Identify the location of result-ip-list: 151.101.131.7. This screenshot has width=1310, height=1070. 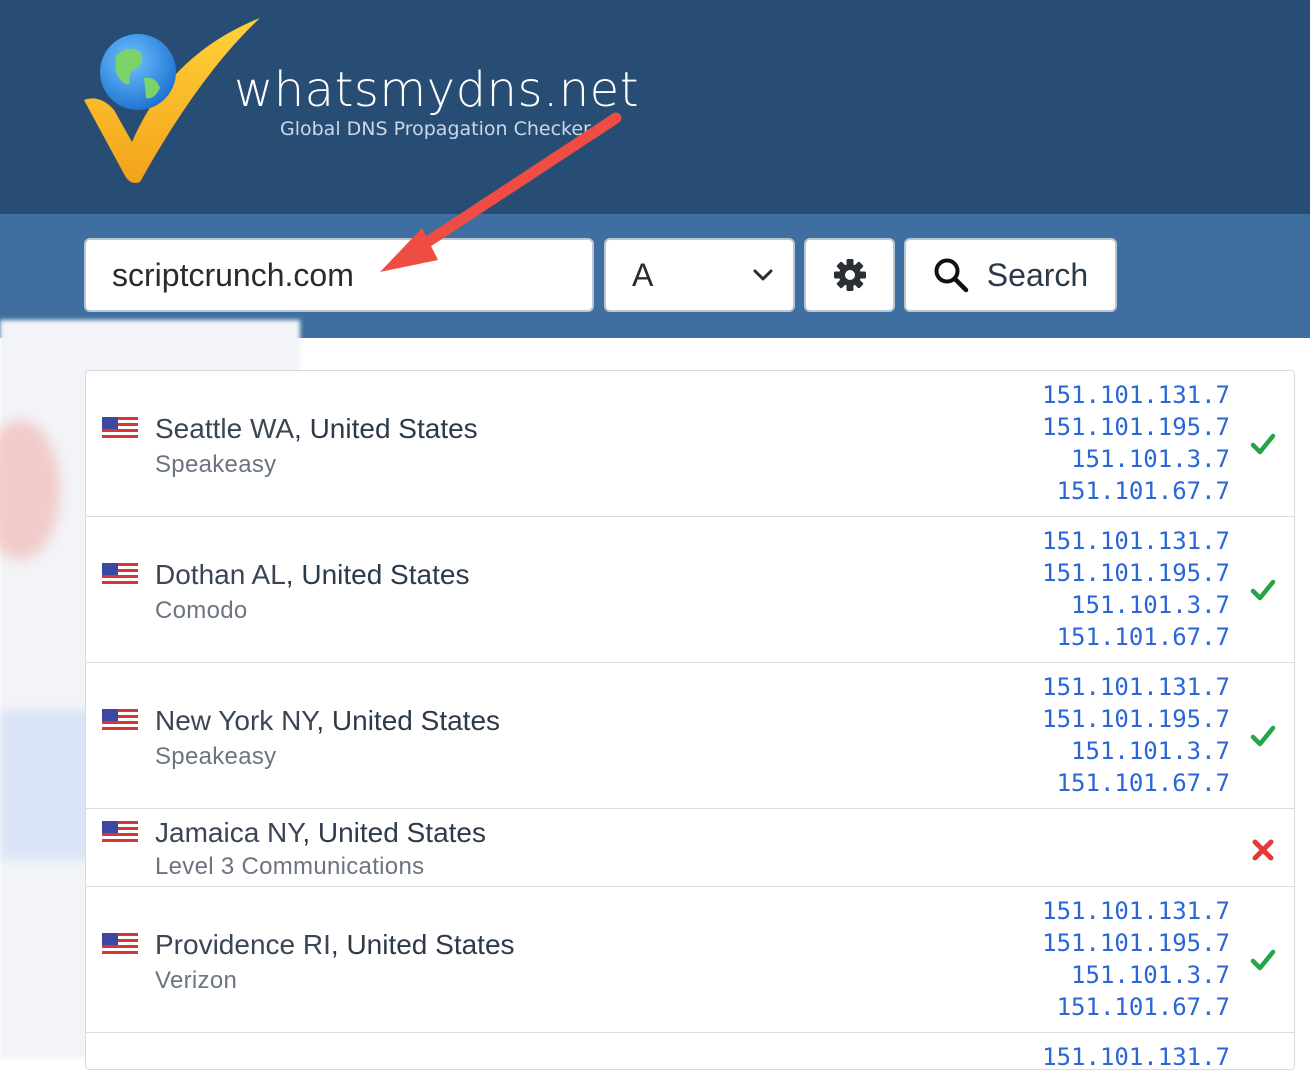
(1136, 1055).